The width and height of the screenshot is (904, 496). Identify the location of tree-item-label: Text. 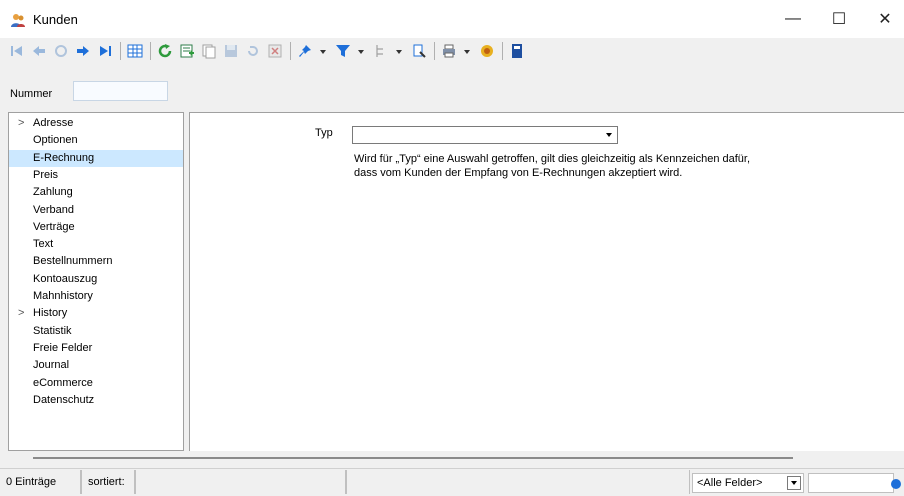
(43, 244).